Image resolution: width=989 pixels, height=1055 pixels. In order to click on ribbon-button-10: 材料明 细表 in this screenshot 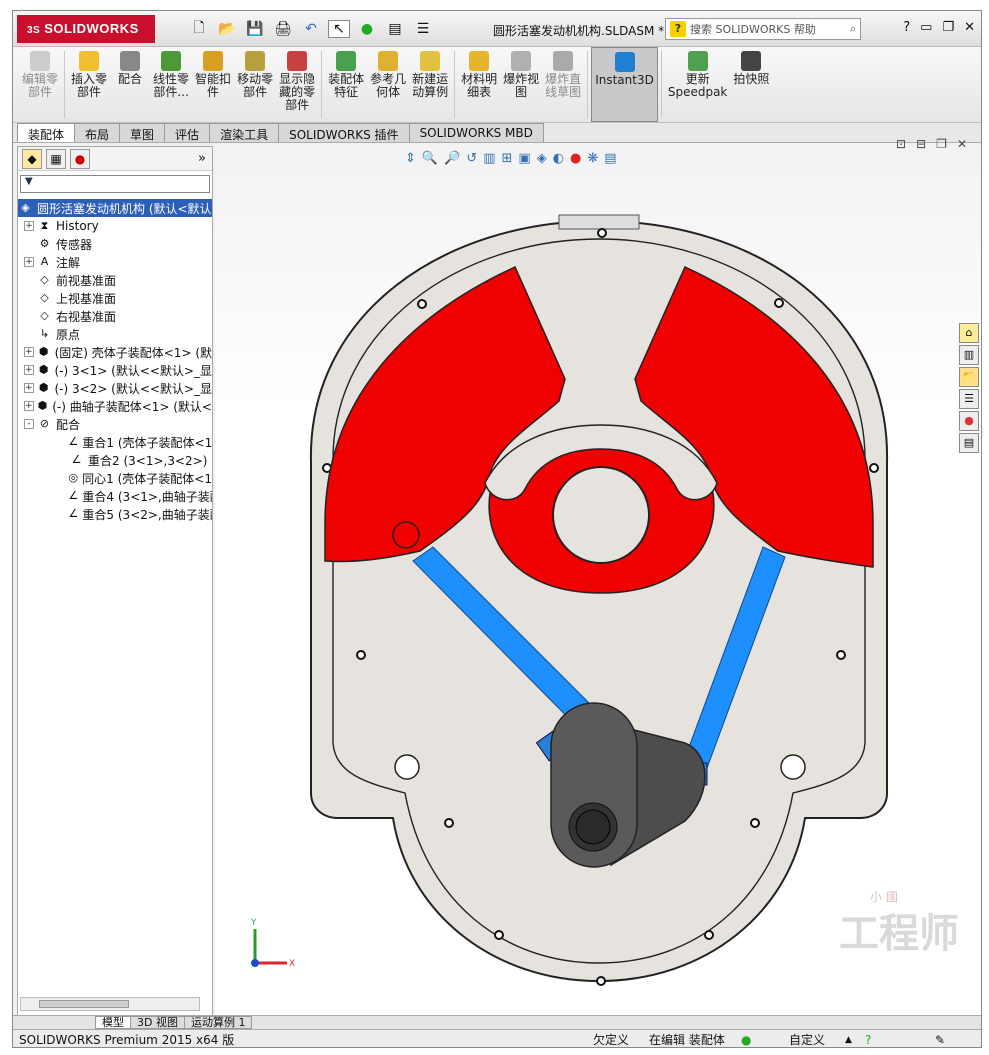, I will do `click(479, 84)`.